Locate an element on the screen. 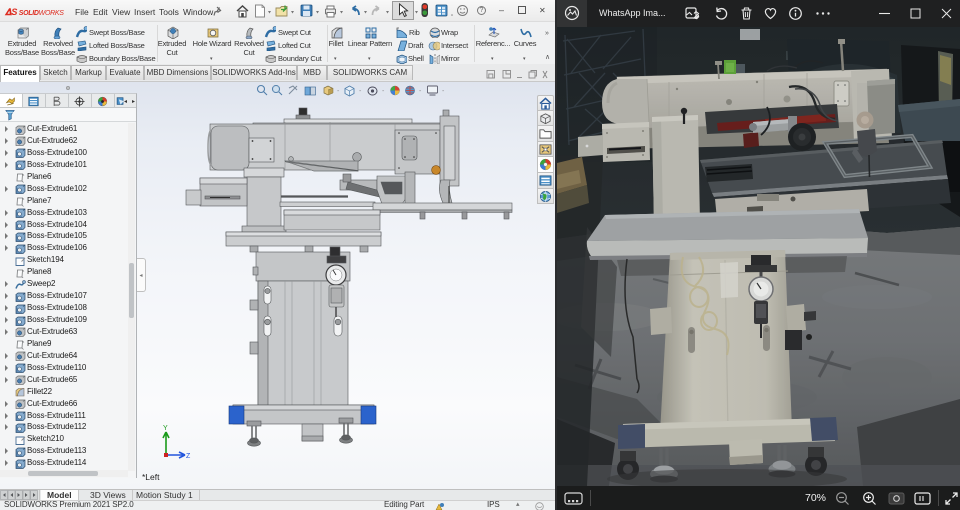  svg-text: Y is located at coordinates (165, 428).